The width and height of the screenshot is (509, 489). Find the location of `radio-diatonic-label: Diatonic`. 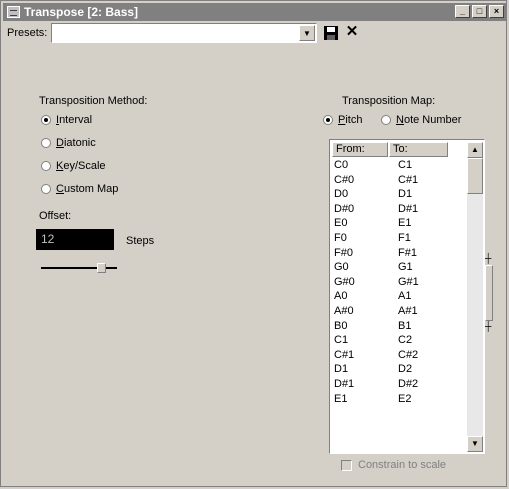

radio-diatonic-label: Diatonic is located at coordinates (76, 143).